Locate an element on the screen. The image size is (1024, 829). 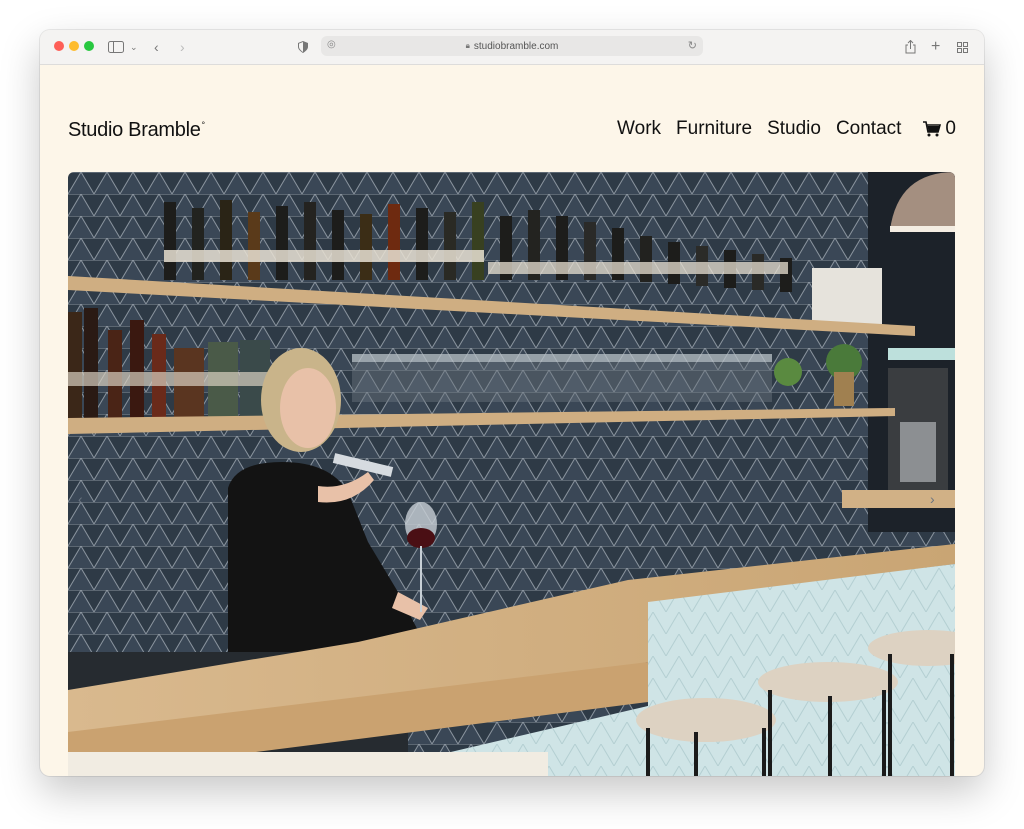
forward-icon: › is located at coordinates (182, 47).